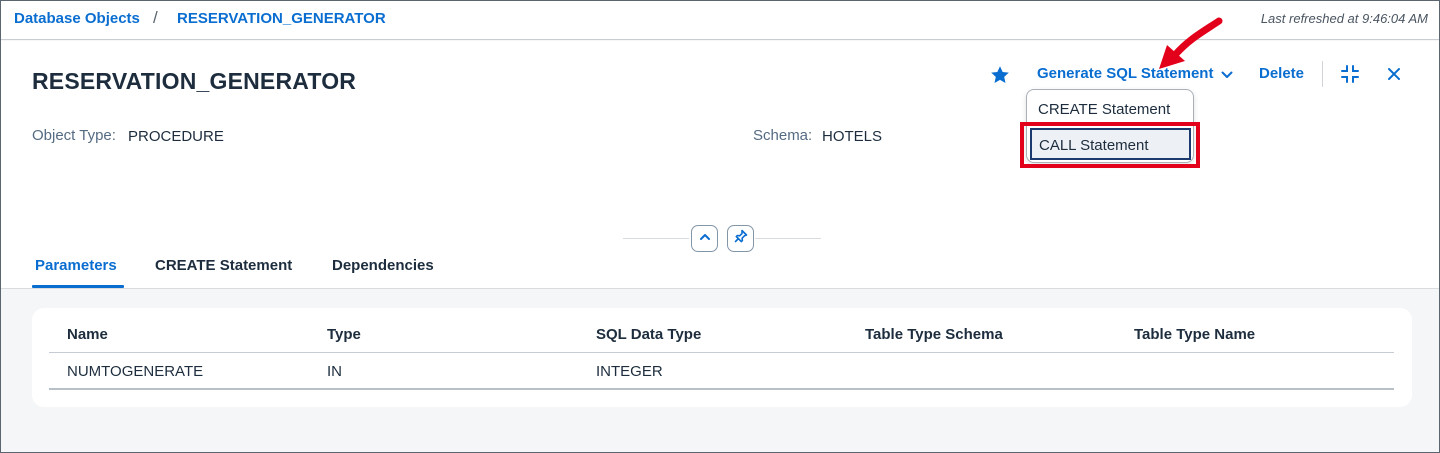 This screenshot has height=453, width=1440. I want to click on breadcrumb-current-object: RESERVATION_GENERATOR, so click(281, 18).